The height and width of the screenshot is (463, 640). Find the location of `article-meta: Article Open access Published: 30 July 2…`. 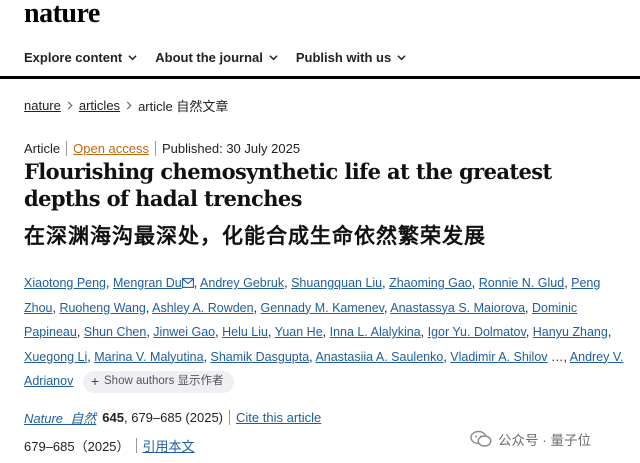

article-meta: Article Open access Published: 30 July 2… is located at coordinates (162, 148).